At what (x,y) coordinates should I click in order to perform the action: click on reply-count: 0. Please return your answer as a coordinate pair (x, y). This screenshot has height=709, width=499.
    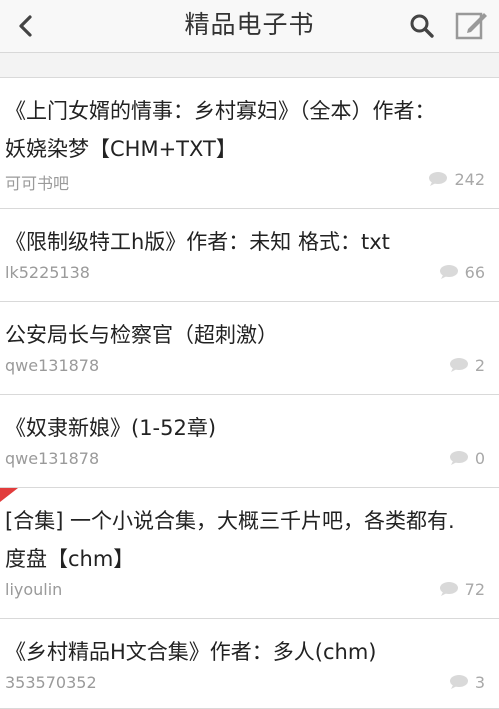
    Looking at the image, I should click on (467, 459).